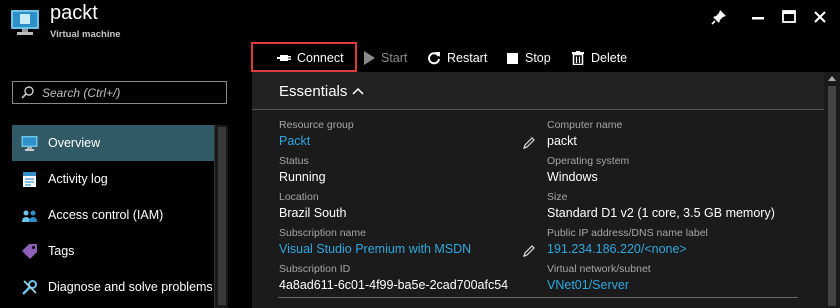 This screenshot has width=840, height=308. I want to click on sidebar-scrollbar, so click(221, 216).